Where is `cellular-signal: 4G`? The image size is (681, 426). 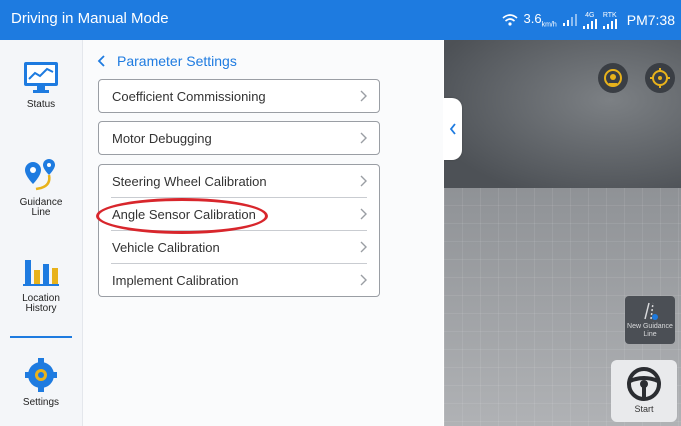 cellular-signal: 4G is located at coordinates (589, 20).